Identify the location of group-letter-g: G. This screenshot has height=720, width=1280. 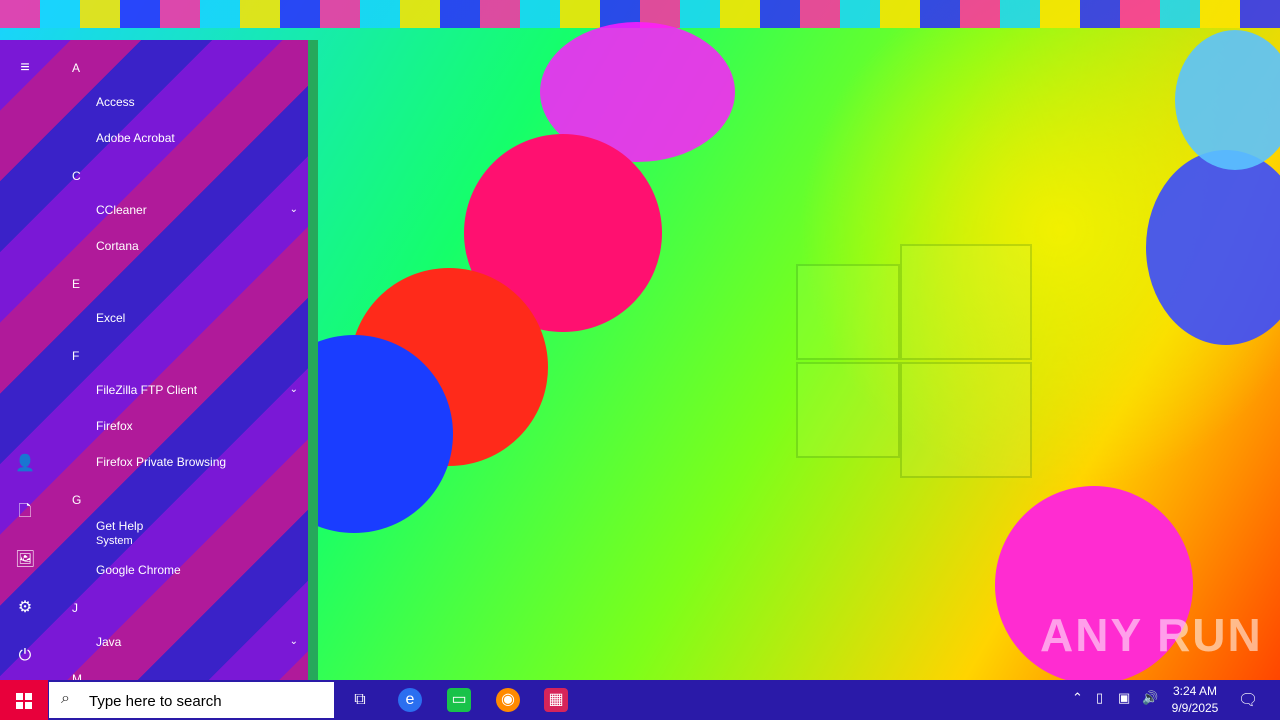
(76, 500).